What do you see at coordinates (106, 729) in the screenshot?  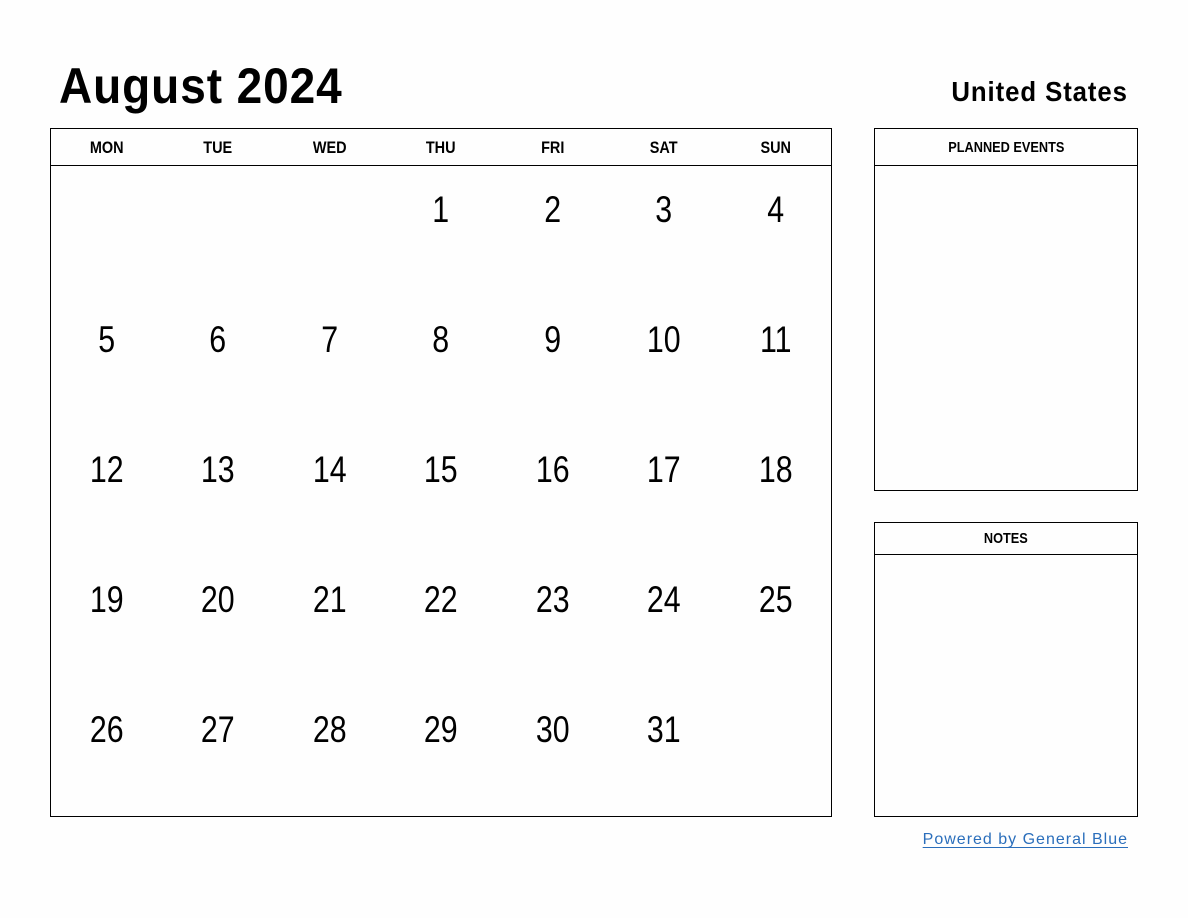 I see `day-number: 26` at bounding box center [106, 729].